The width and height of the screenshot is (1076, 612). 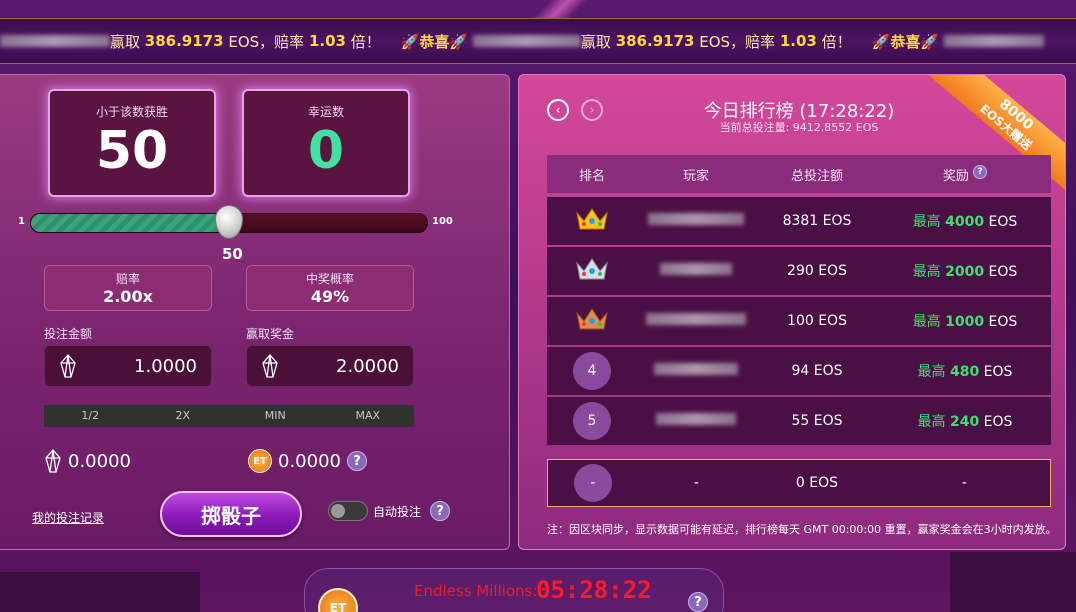 What do you see at coordinates (128, 366) in the screenshot?
I see `bet-amount-input: 1.0000` at bounding box center [128, 366].